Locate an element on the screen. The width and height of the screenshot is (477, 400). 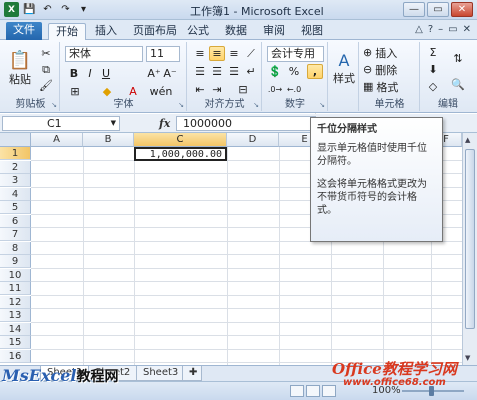
tab-insert: 插入 is located at coordinates (106, 31).